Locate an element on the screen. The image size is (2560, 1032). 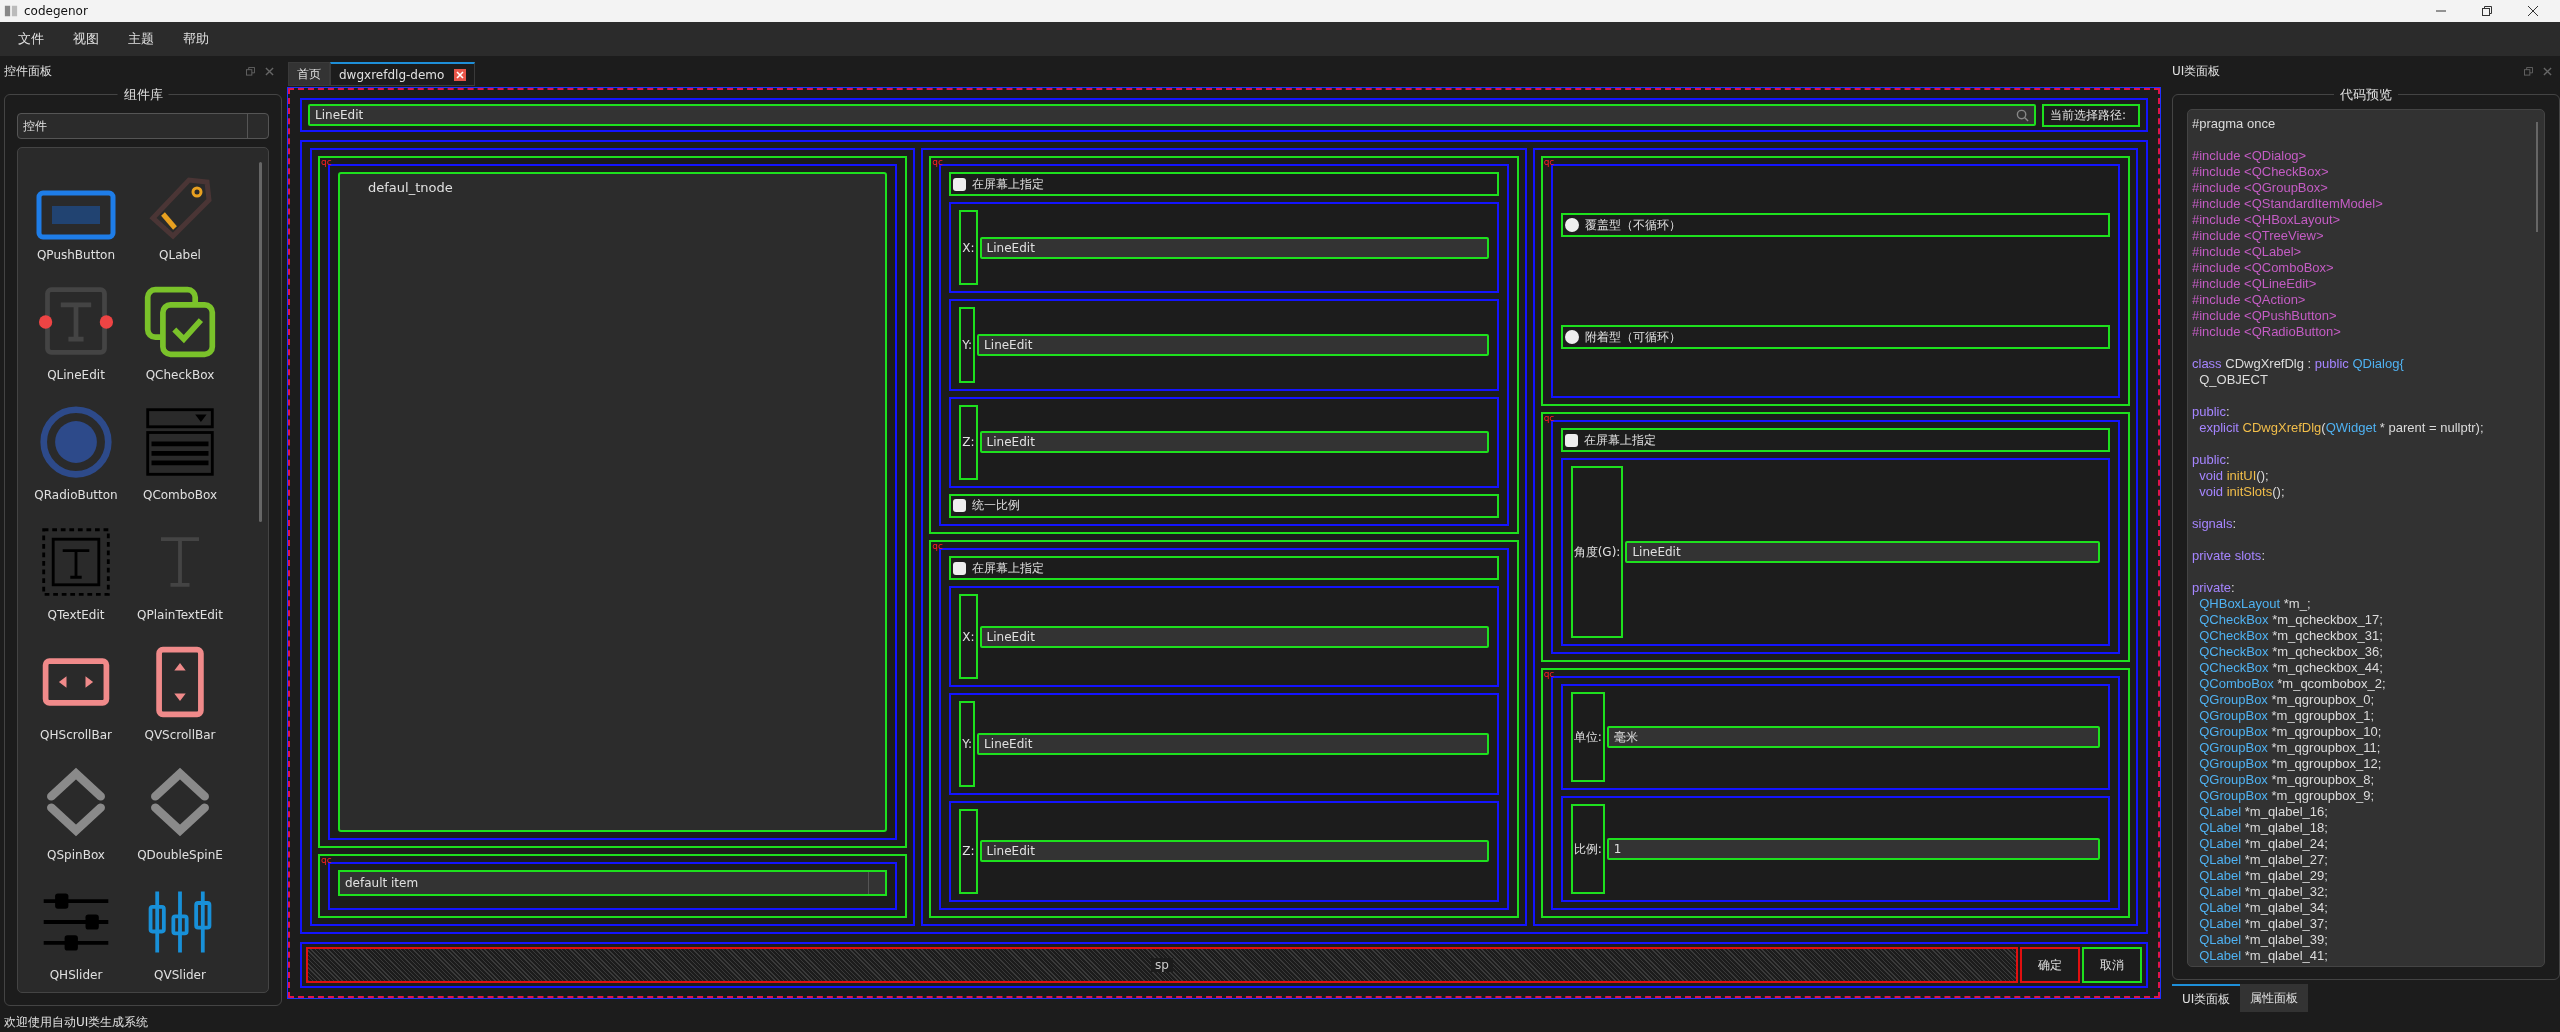
code-line: #include <QPushButton> is located at coordinates (2265, 316).